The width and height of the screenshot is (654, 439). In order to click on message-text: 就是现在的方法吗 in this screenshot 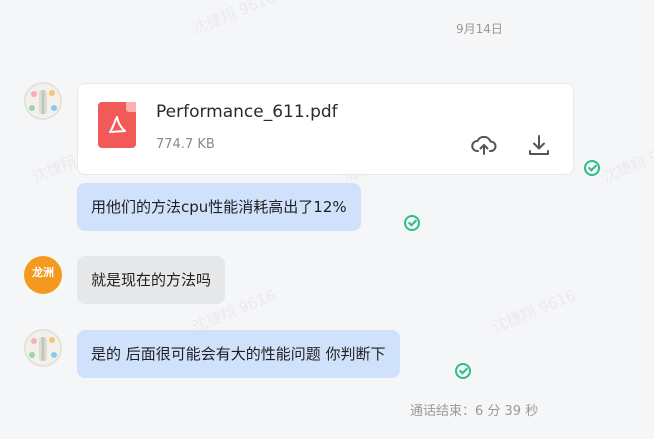, I will do `click(151, 280)`.